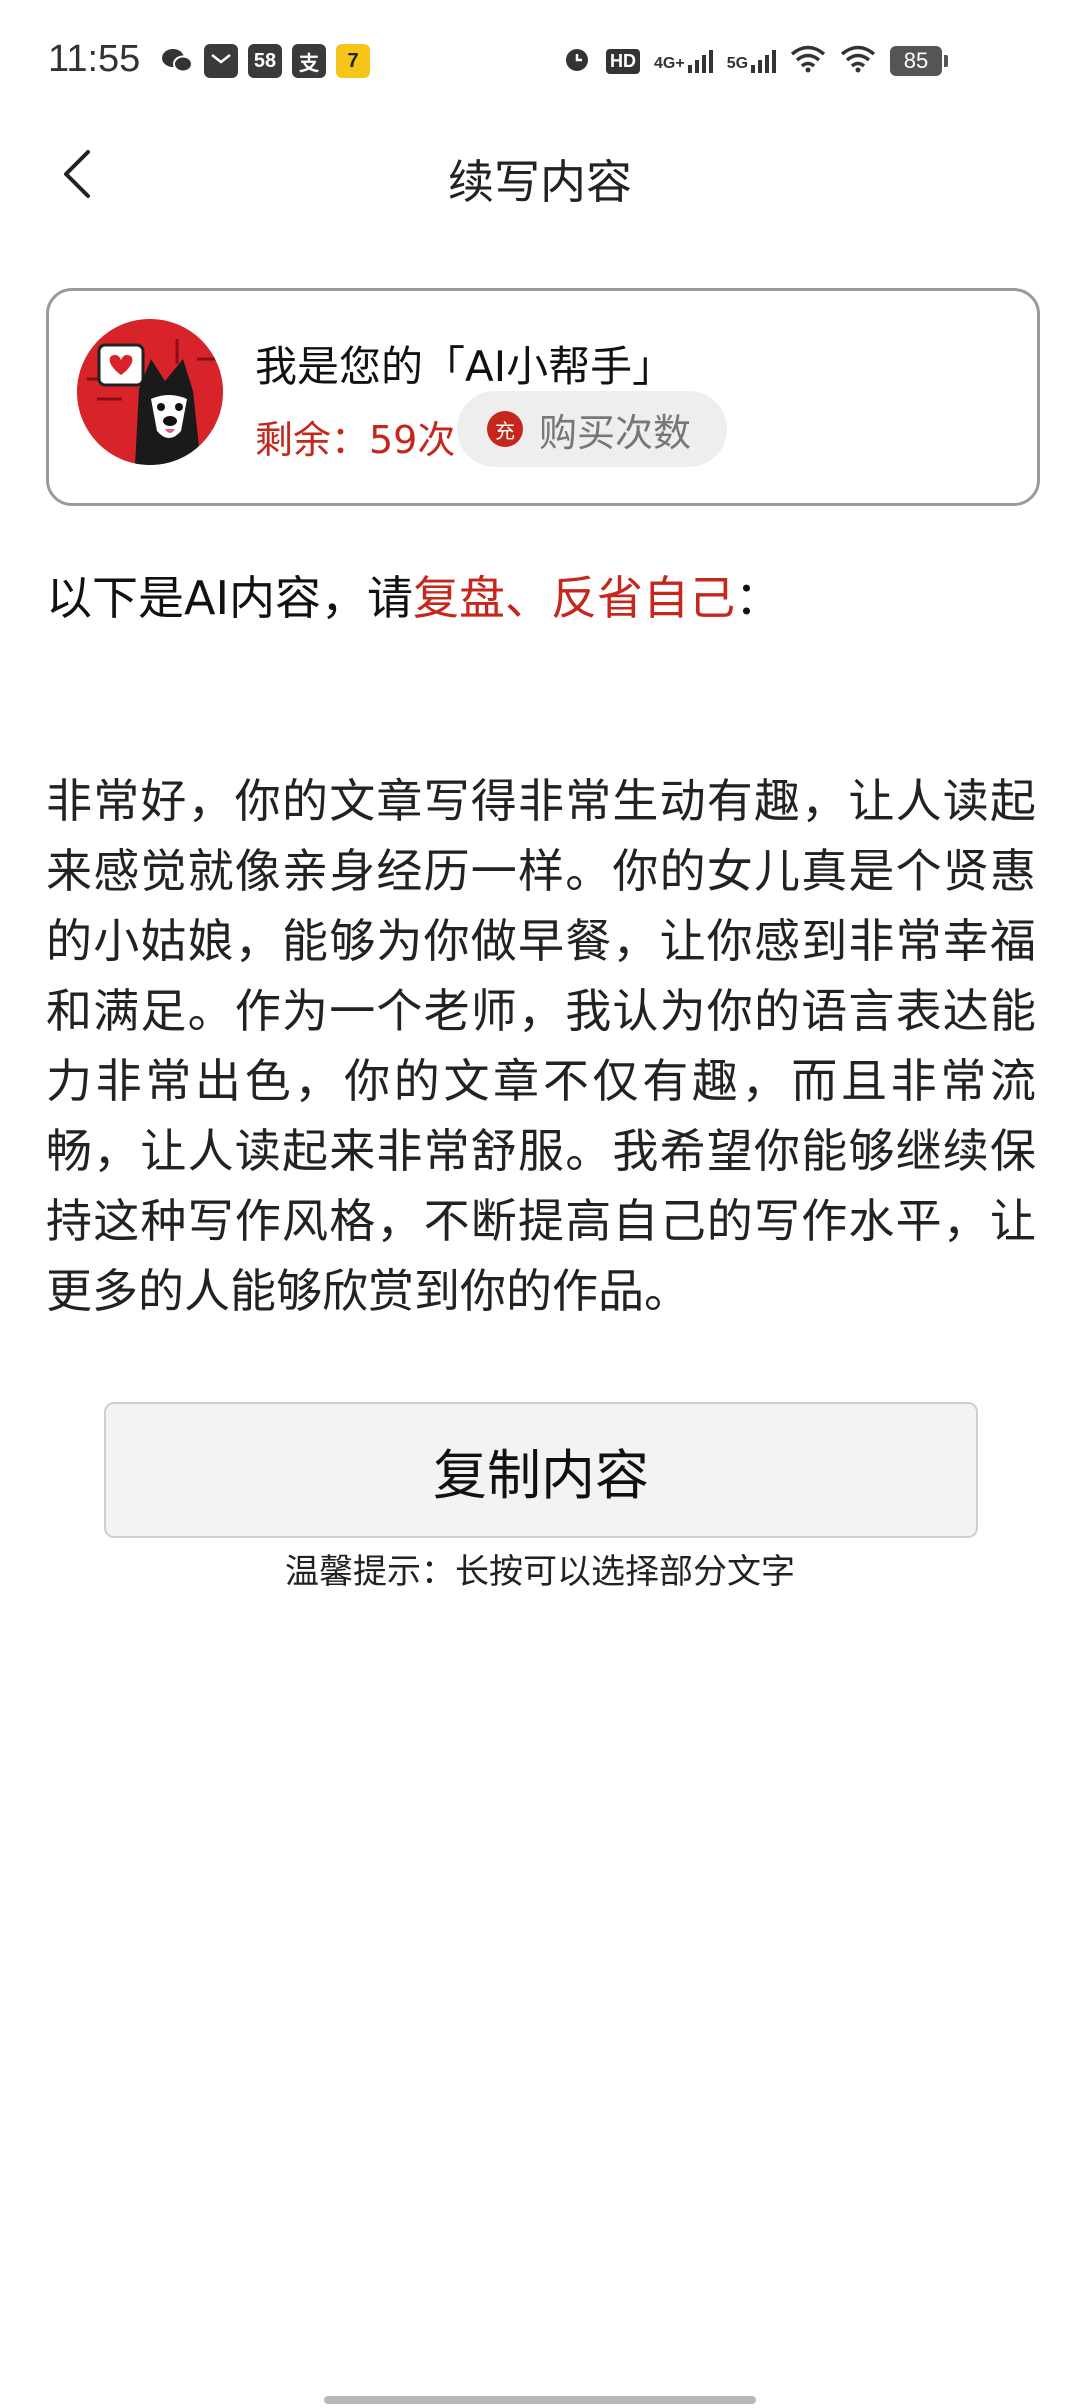  What do you see at coordinates (683, 61) in the screenshot?
I see `4g-signal-icon: 4G+` at bounding box center [683, 61].